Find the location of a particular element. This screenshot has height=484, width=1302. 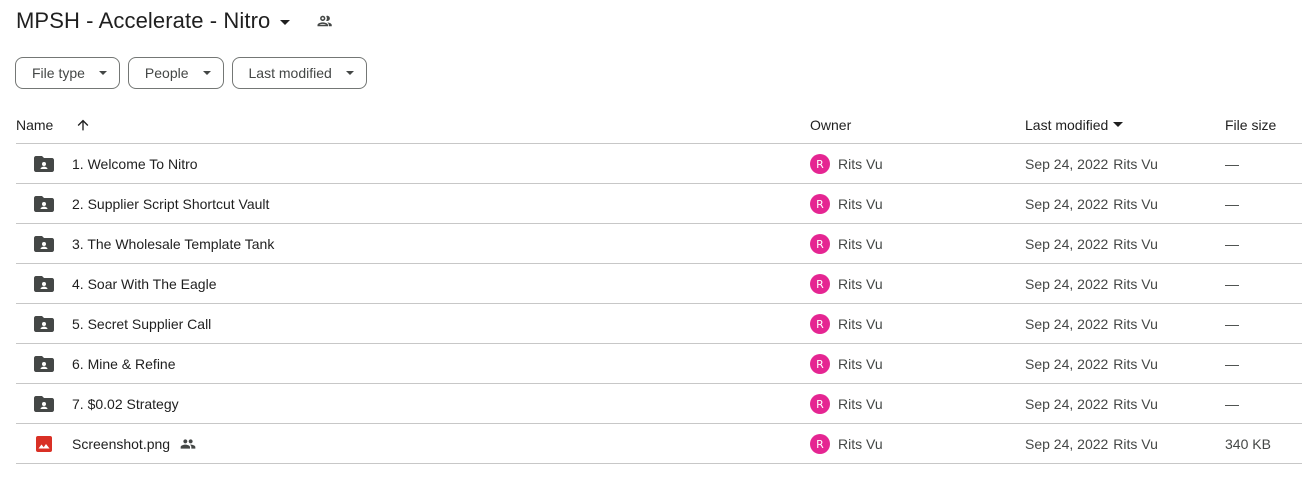

file-name-text: 7. $0.02 Strategy is located at coordinates (125, 404).